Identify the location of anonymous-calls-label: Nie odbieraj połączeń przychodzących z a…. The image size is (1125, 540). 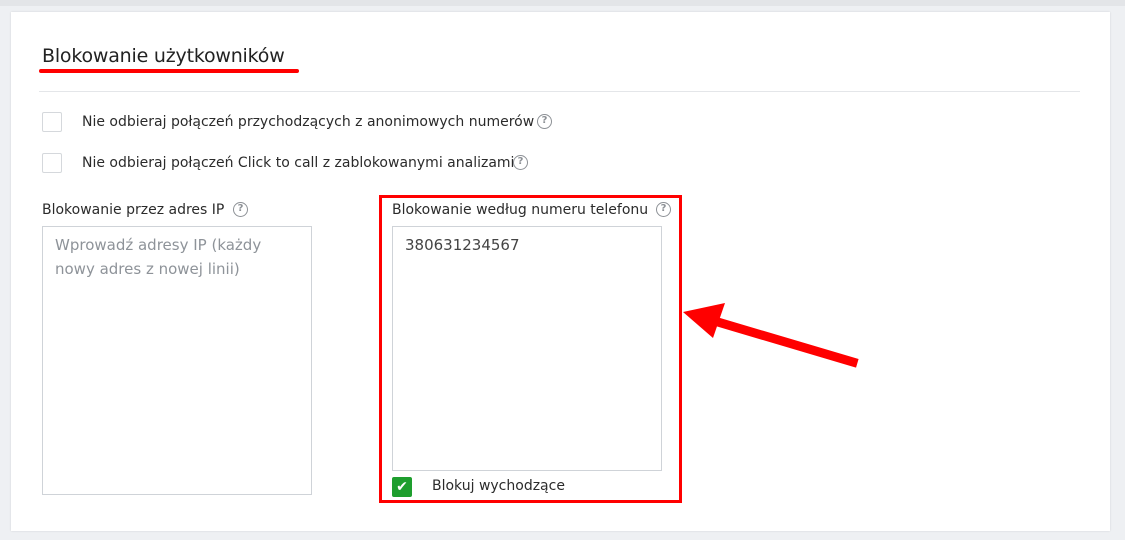
(308, 122).